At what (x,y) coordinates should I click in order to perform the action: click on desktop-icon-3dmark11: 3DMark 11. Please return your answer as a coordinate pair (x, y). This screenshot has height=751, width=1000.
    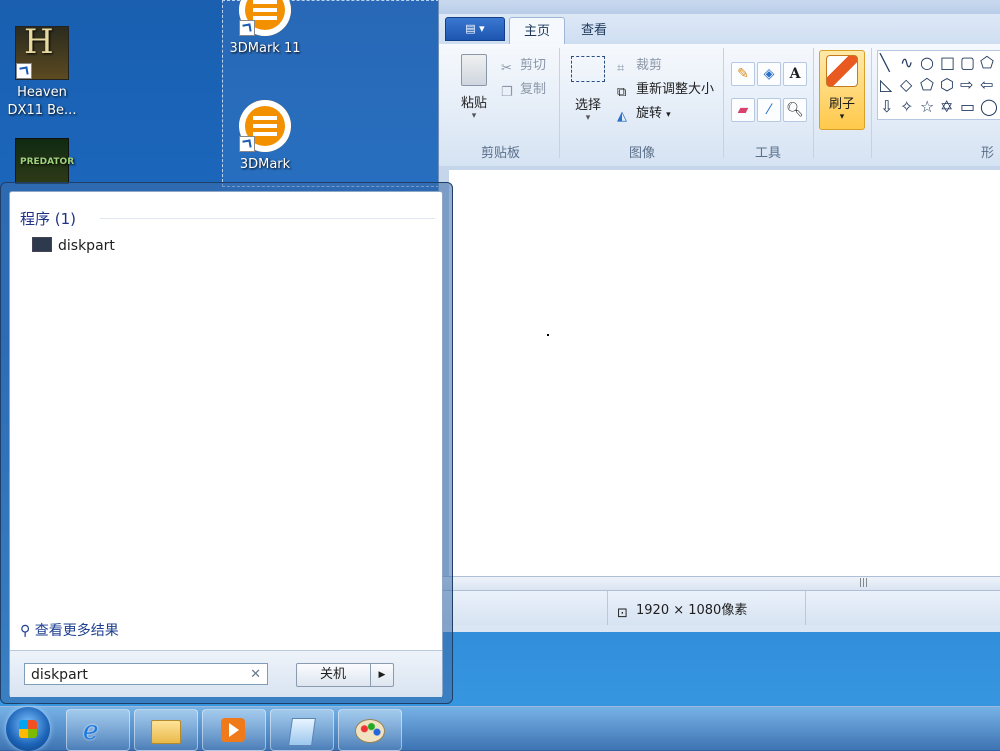
    Looking at the image, I should click on (265, 29).